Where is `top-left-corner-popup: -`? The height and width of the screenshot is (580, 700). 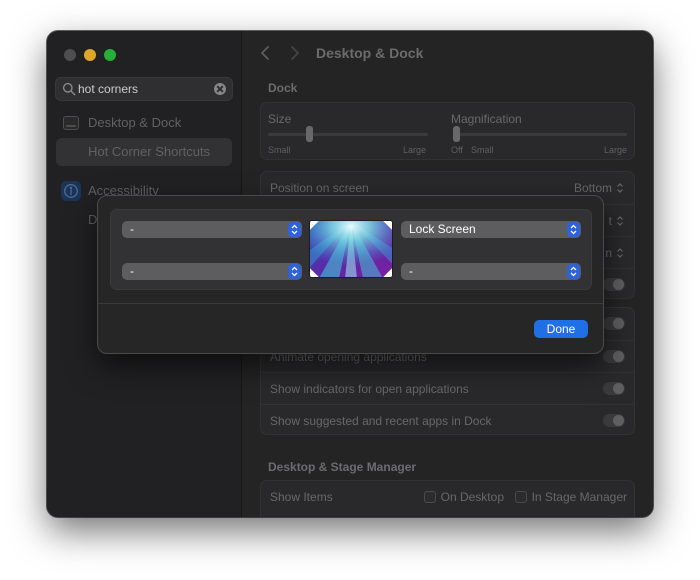
top-left-corner-popup: - is located at coordinates (212, 229).